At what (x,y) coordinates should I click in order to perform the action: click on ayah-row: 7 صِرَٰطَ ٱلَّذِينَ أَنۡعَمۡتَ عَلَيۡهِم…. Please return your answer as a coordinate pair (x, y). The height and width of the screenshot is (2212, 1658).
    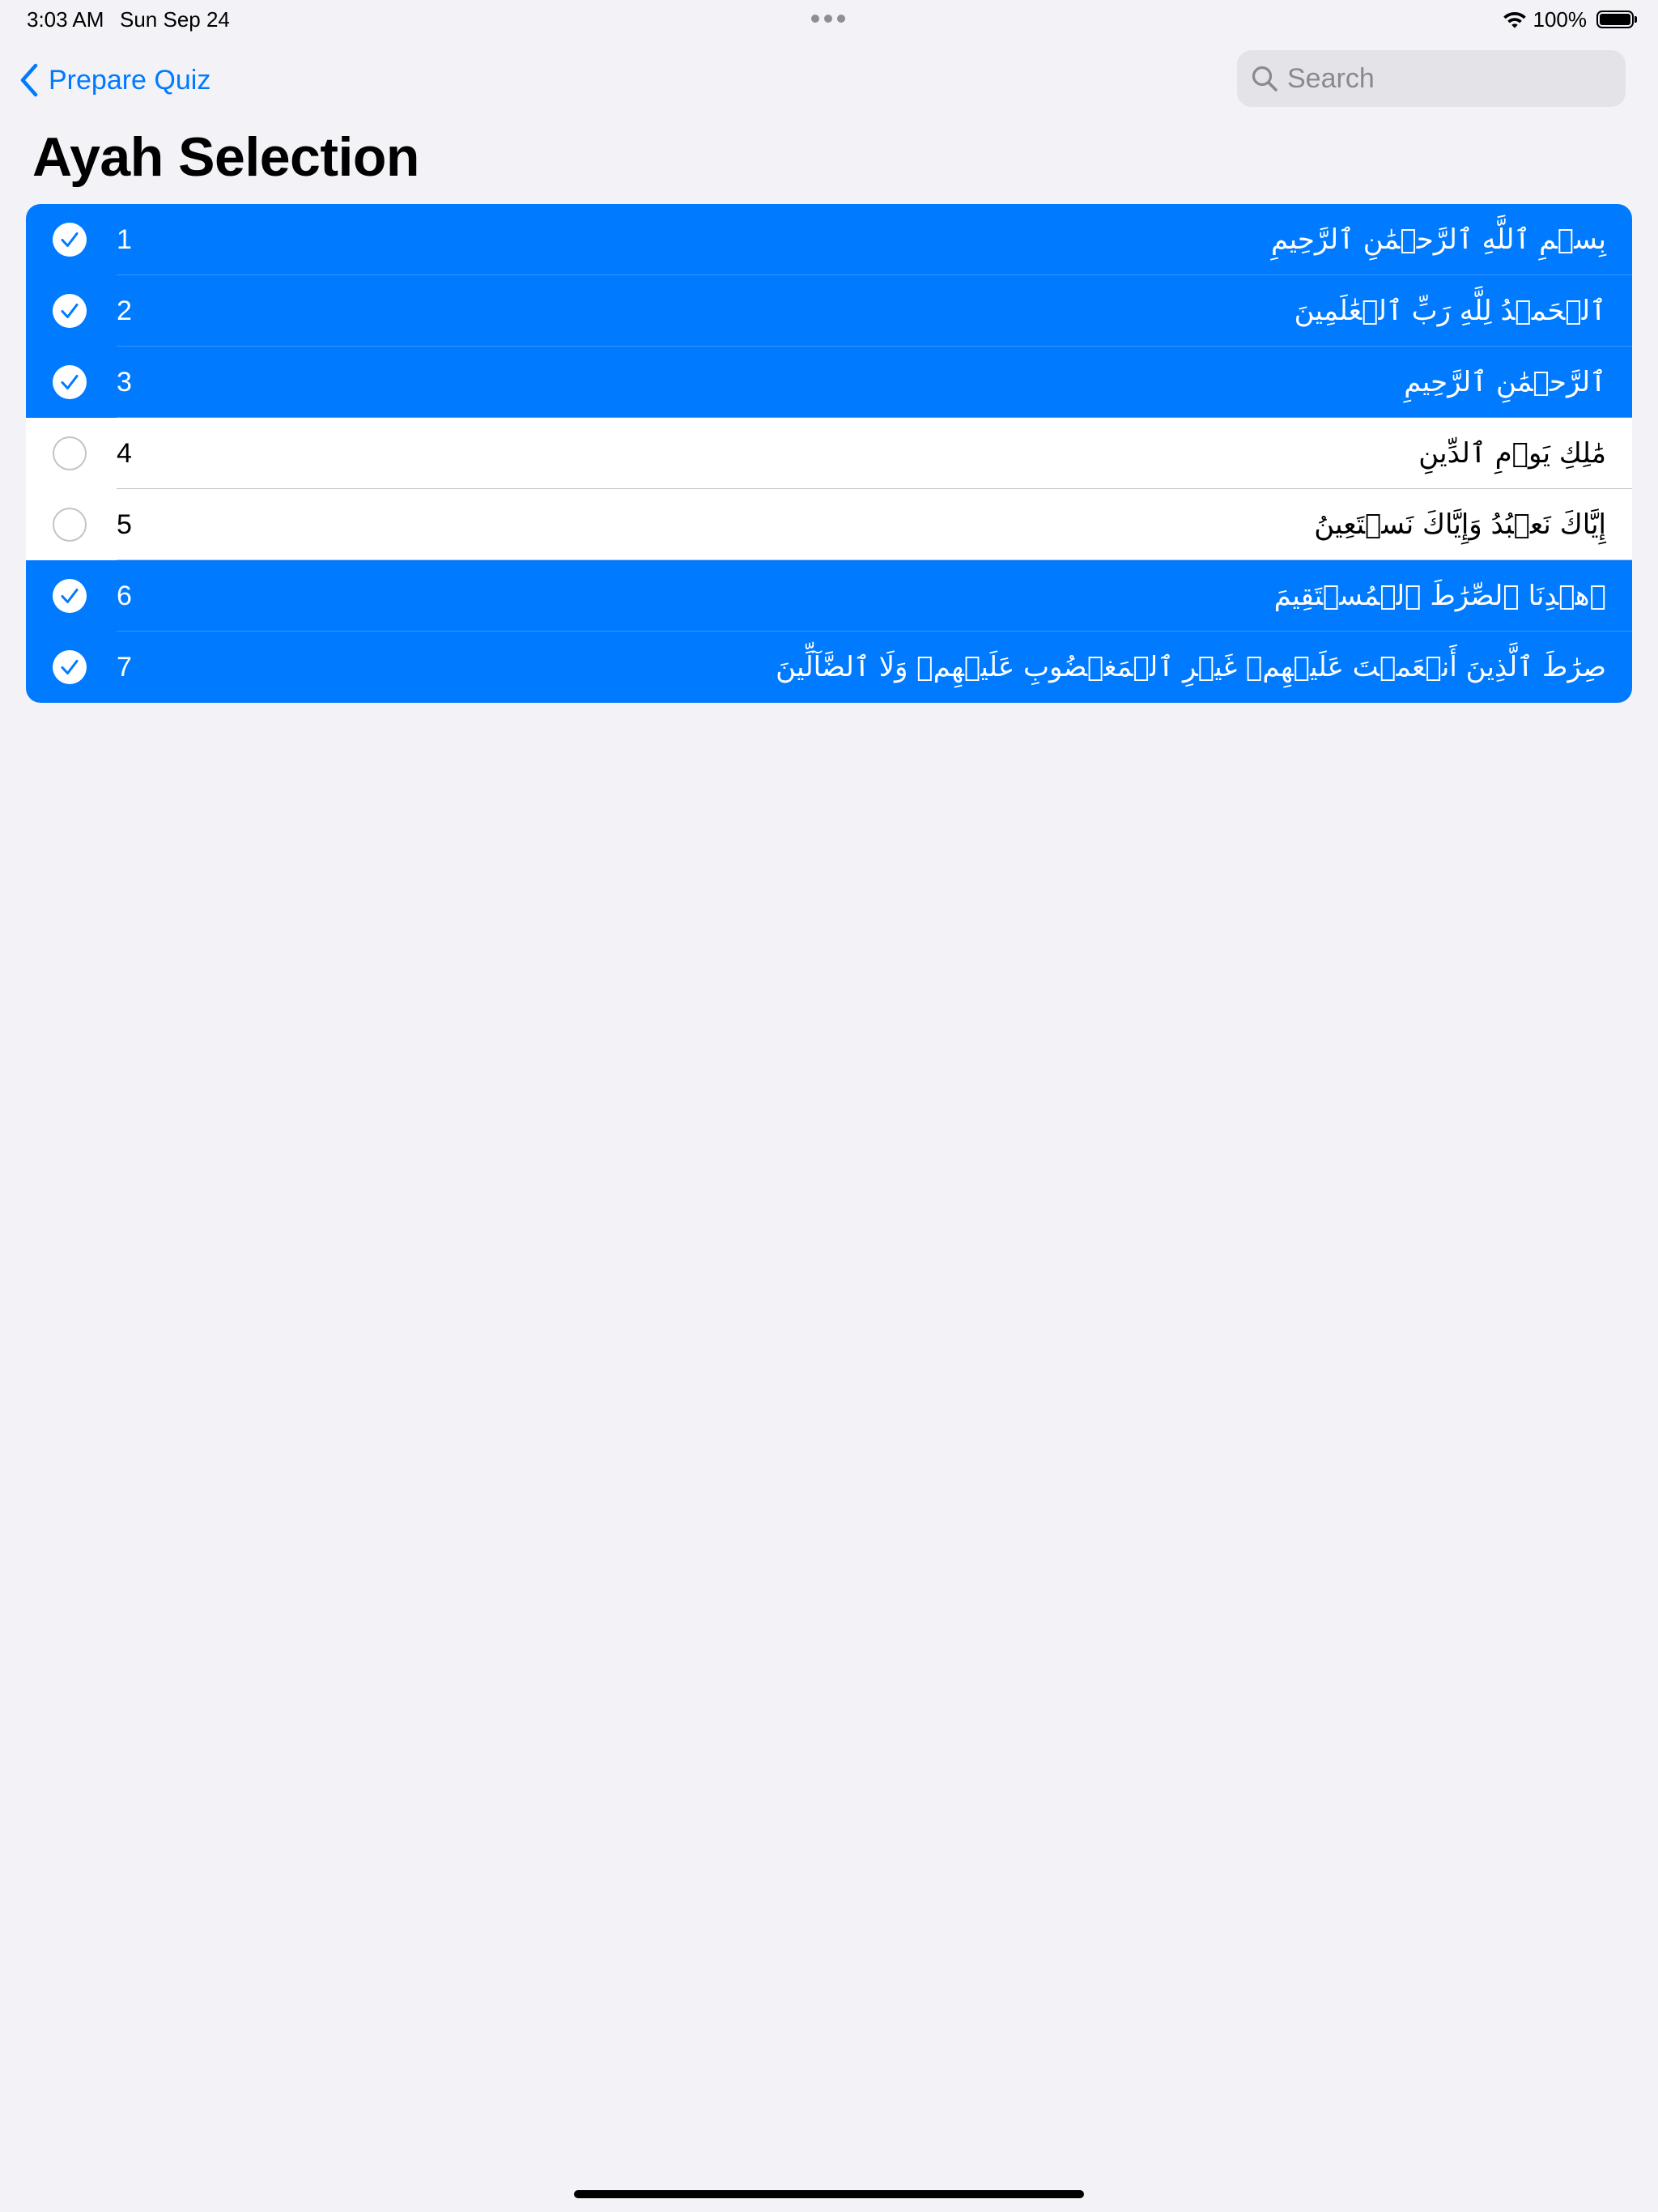
    Looking at the image, I should click on (829, 668).